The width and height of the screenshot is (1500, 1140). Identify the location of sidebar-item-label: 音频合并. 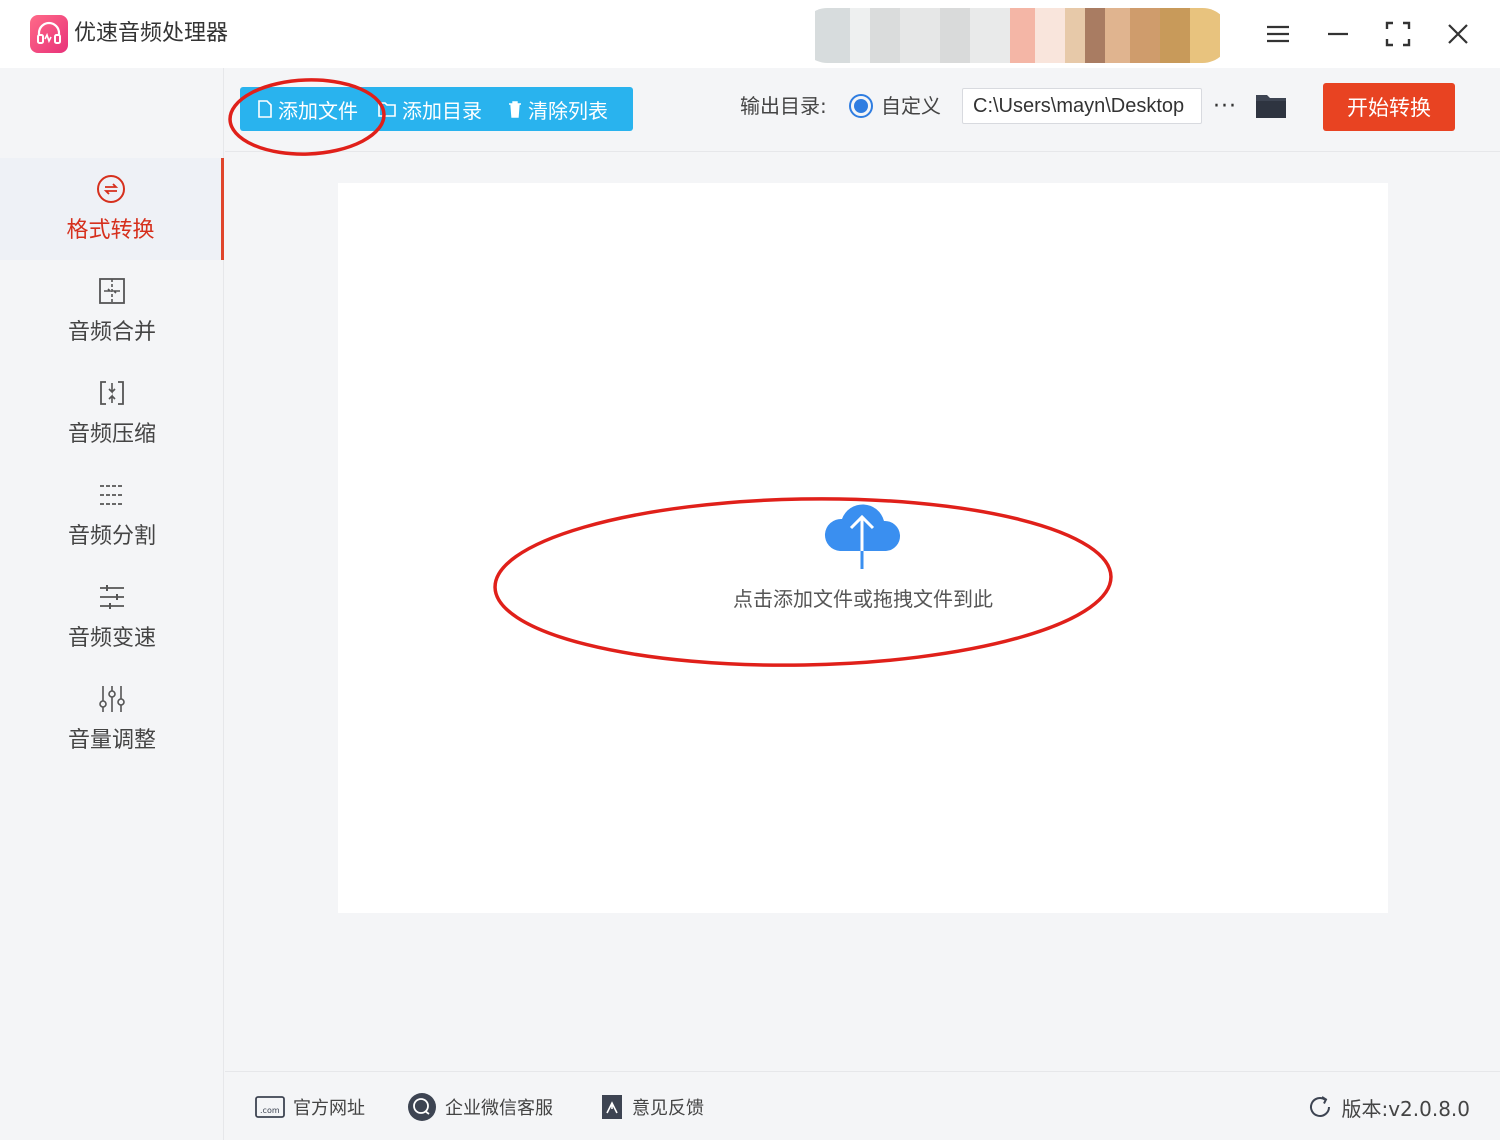
(111, 332).